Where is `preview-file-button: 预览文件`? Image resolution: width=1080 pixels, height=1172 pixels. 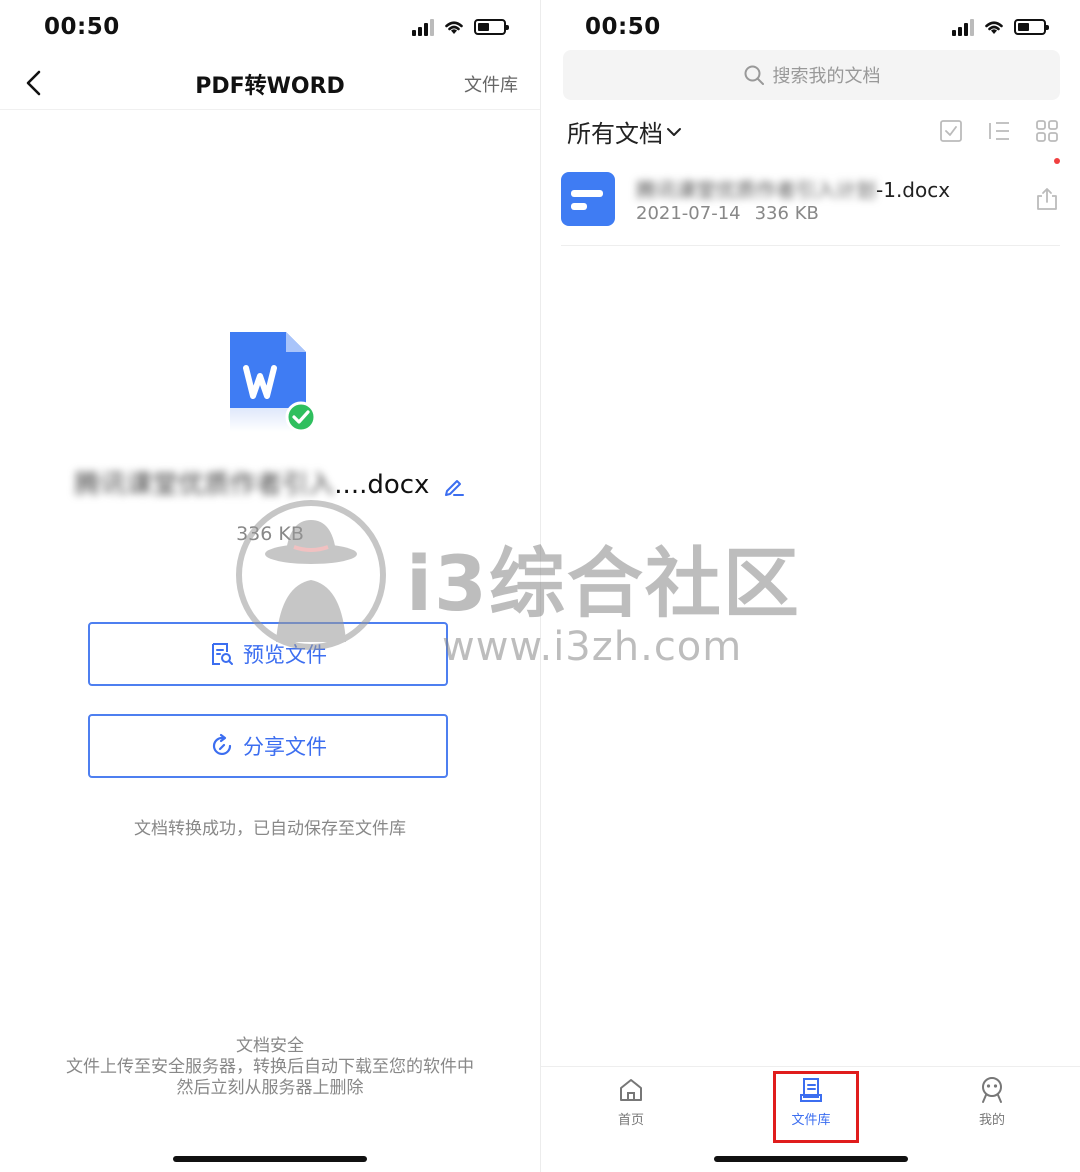
preview-file-button: 预览文件 is located at coordinates (268, 654).